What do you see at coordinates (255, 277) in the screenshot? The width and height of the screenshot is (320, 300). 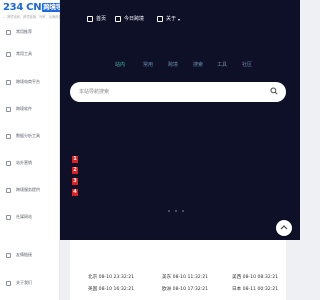 I see `clock-us-west: 美西 08-10 08:32:21` at bounding box center [255, 277].